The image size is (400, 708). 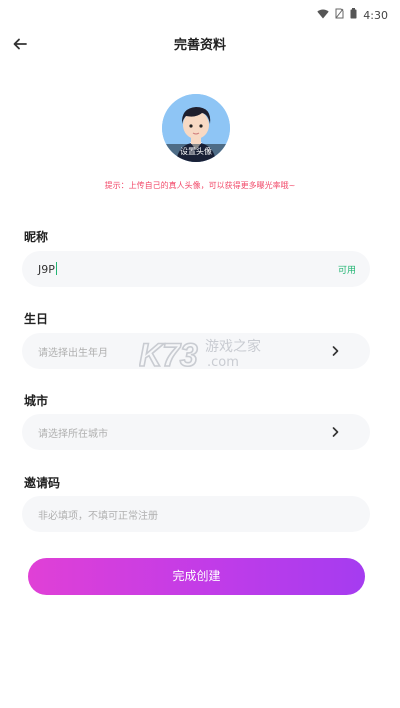 I want to click on city-placeholder: 请选择所在城市, so click(x=73, y=434).